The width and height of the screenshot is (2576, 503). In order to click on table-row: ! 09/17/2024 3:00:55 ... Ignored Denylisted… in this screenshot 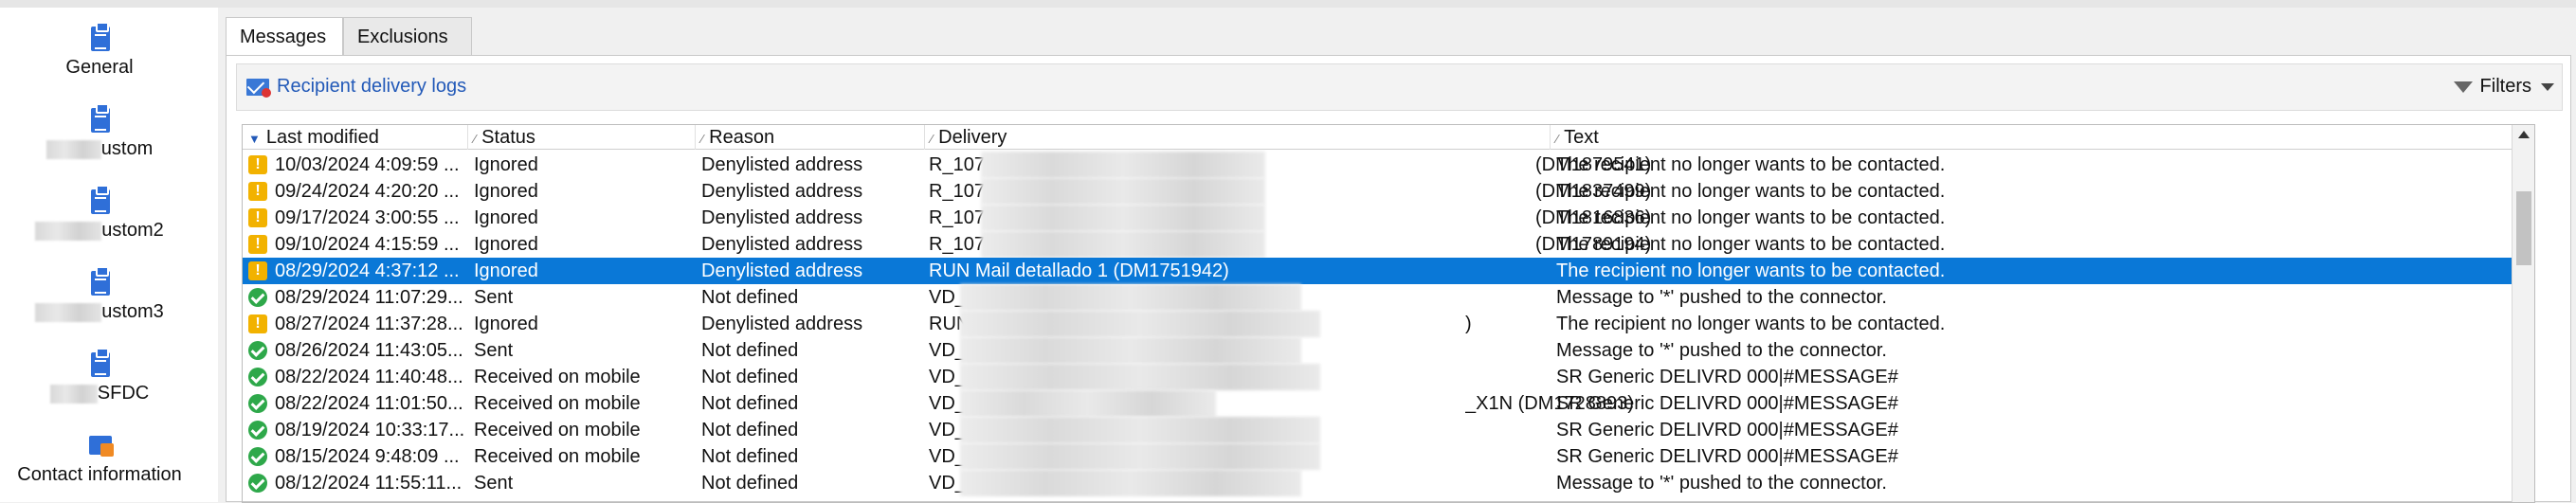, I will do `click(1388, 218)`.